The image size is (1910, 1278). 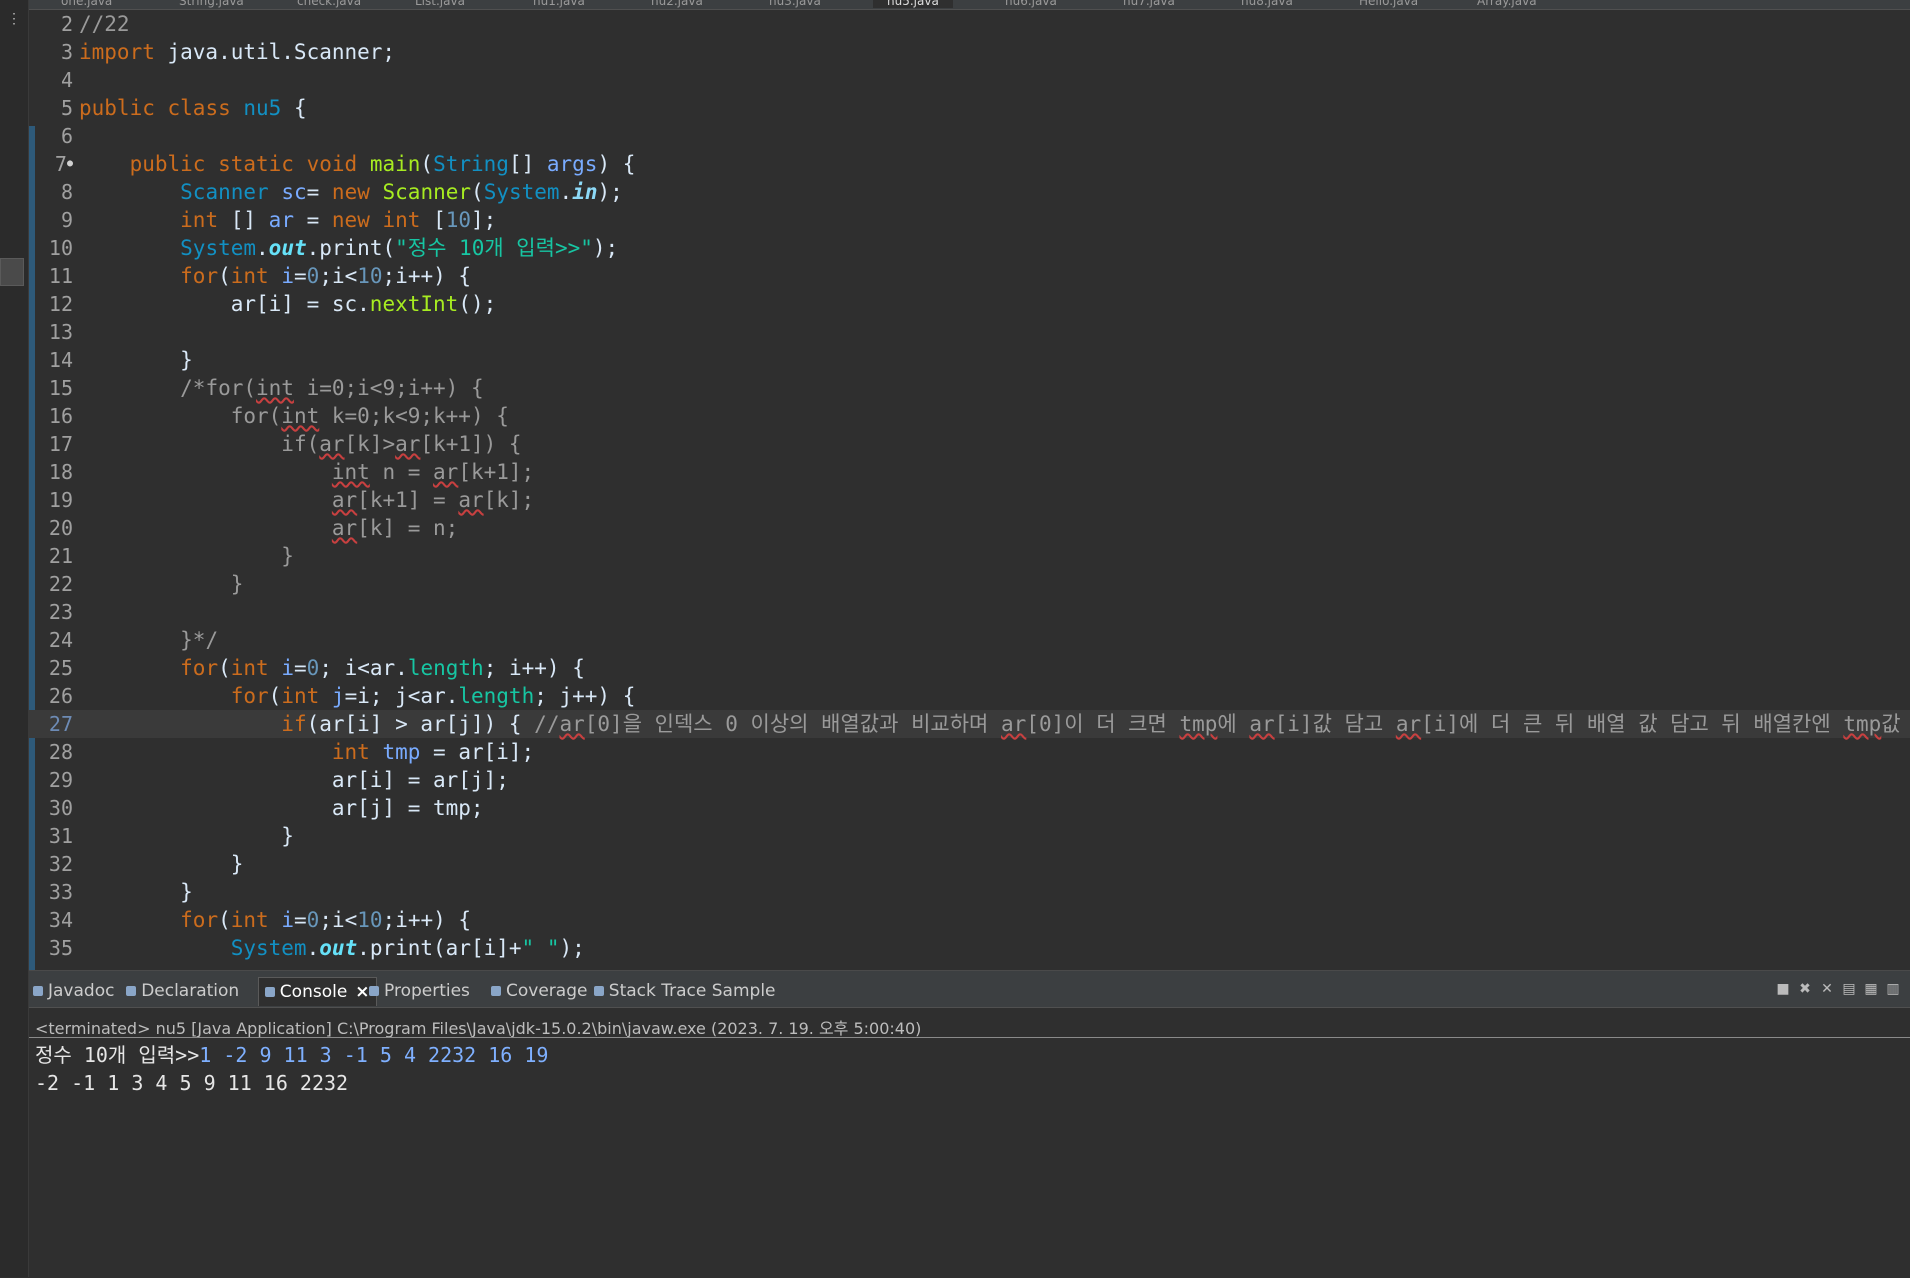 I want to click on editor-tab: nu3.java, so click(x=795, y=4).